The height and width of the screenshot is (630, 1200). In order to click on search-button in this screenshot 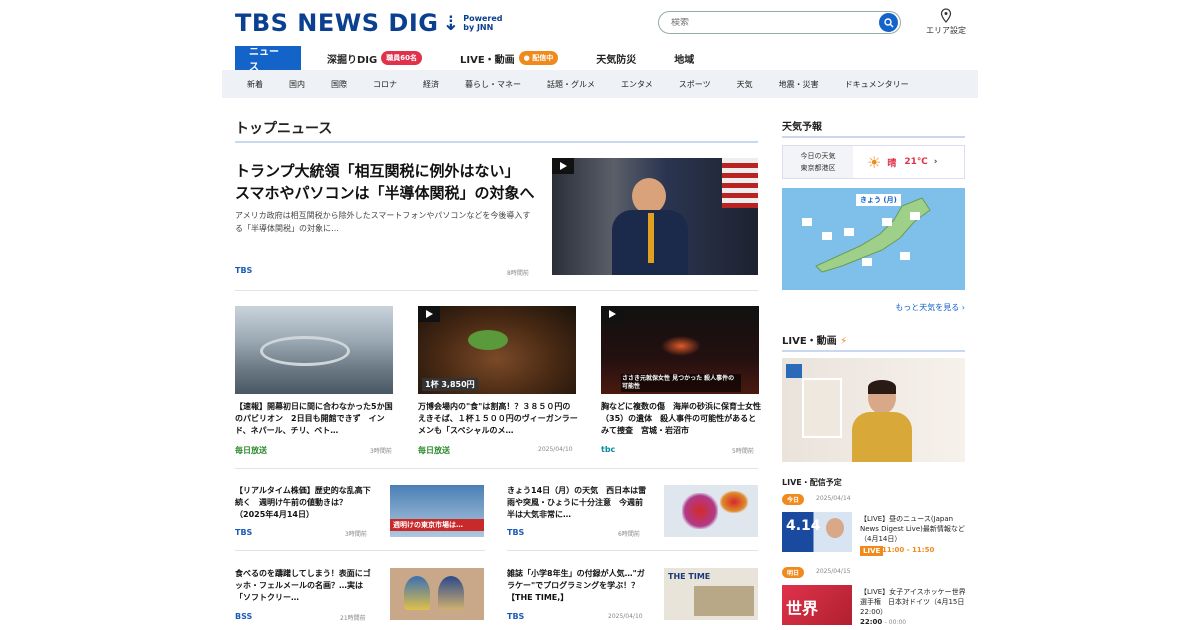, I will do `click(888, 22)`.